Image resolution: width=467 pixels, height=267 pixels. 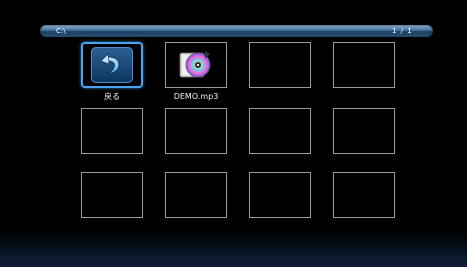 What do you see at coordinates (236, 31) in the screenshot?
I see `path-bar` at bounding box center [236, 31].